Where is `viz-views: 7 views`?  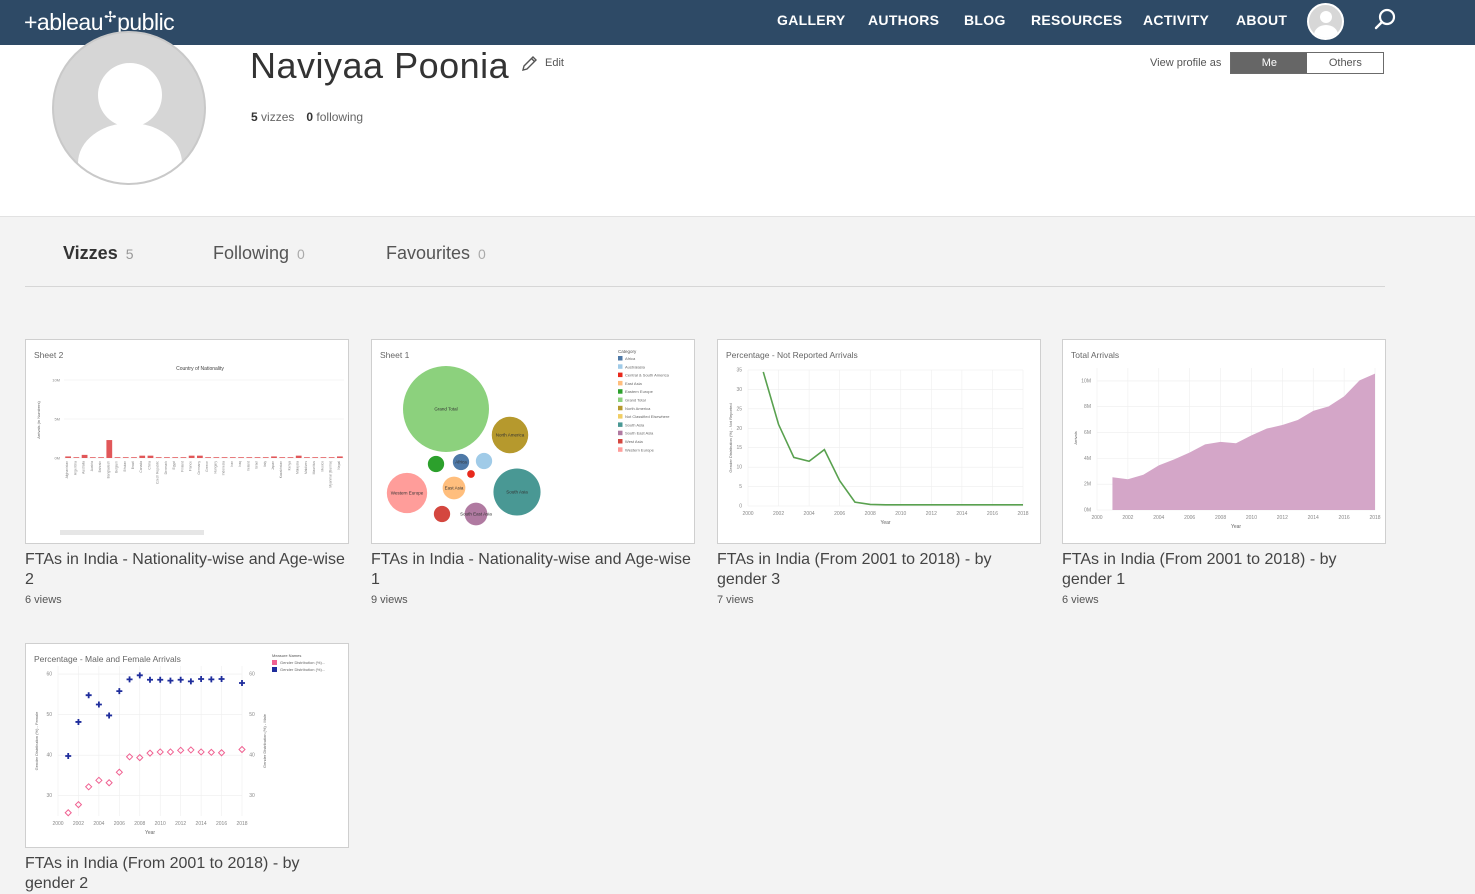
viz-views: 7 views is located at coordinates (735, 600).